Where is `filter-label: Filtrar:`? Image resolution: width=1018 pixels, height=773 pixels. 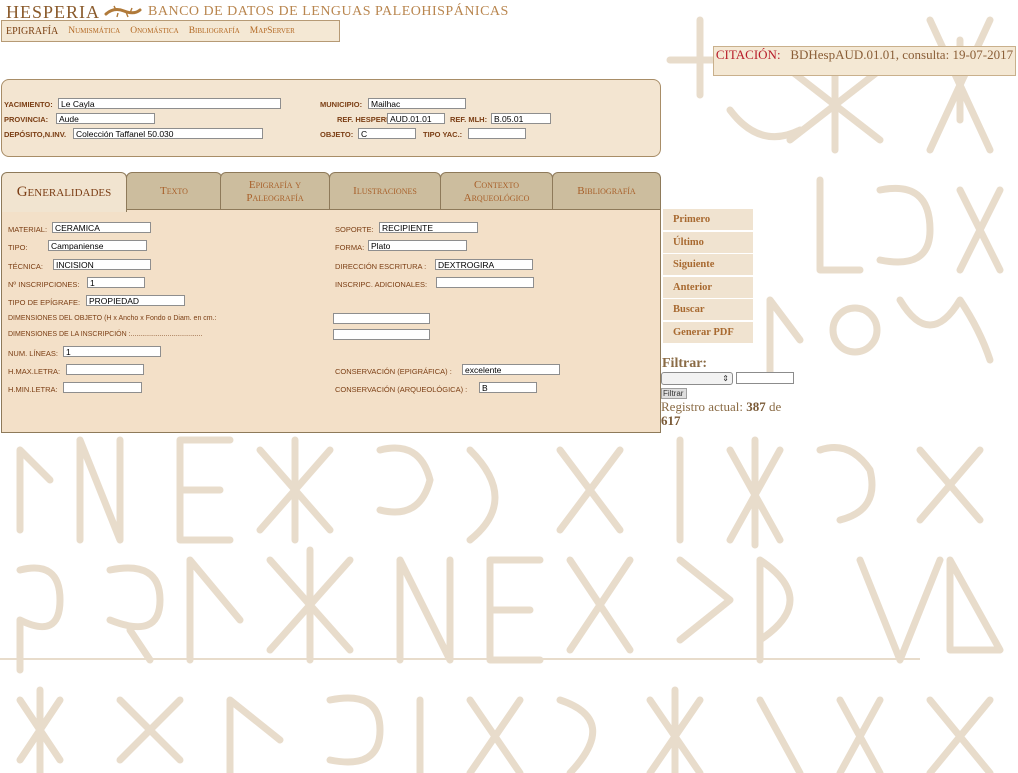
filter-label: Filtrar: is located at coordinates (685, 363).